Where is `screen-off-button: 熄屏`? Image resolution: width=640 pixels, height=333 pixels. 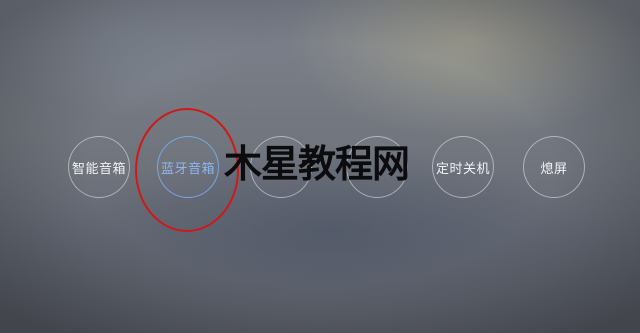 screen-off-button: 熄屏 is located at coordinates (554, 167).